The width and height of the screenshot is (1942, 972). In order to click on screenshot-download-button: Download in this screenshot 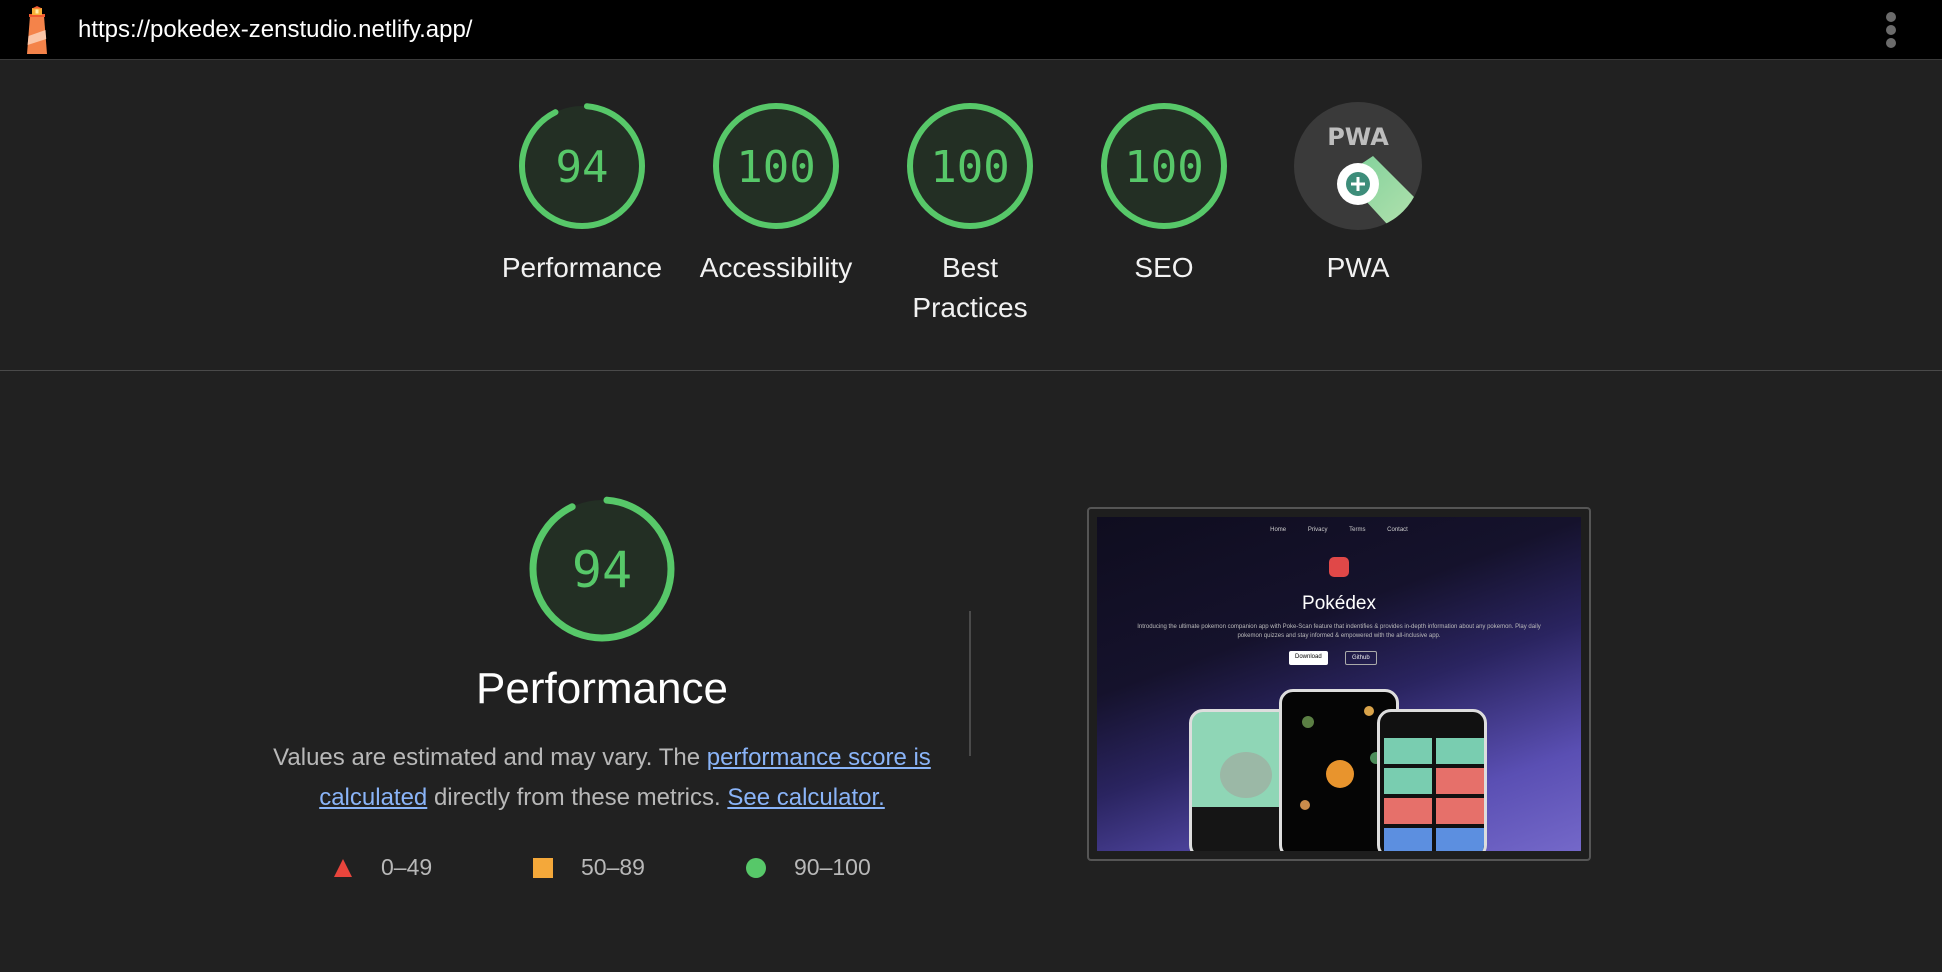, I will do `click(1308, 658)`.